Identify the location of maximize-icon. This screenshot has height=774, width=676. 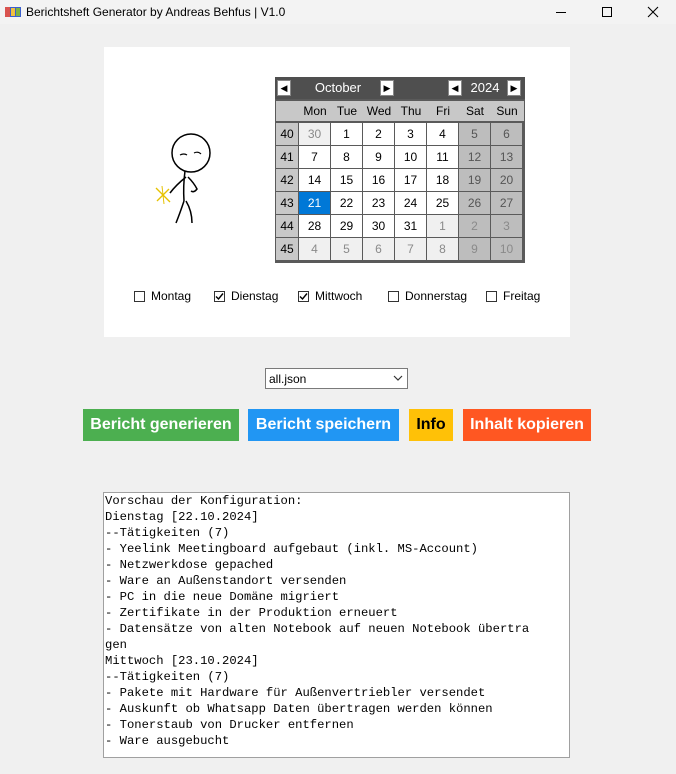
(607, 12).